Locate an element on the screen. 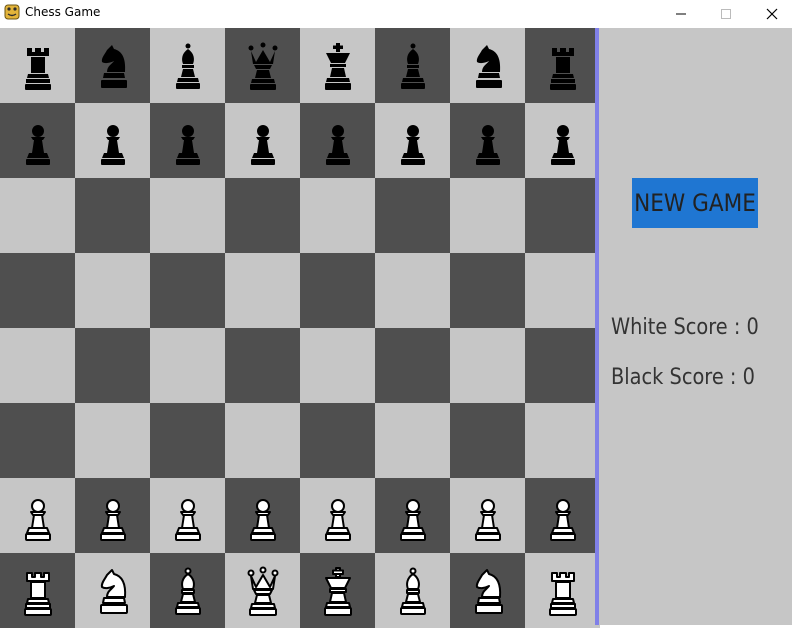 The width and height of the screenshot is (792, 628). square-b6 is located at coordinates (112, 215).